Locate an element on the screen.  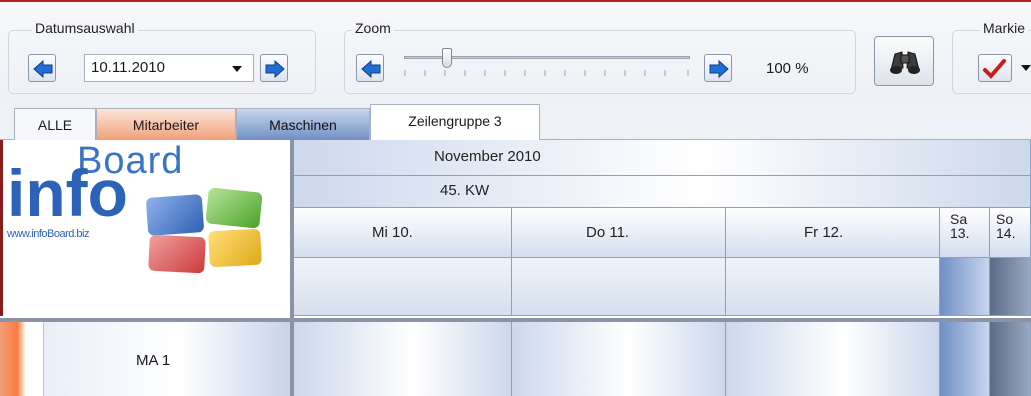
logo-word-info: info is located at coordinates (67, 193).